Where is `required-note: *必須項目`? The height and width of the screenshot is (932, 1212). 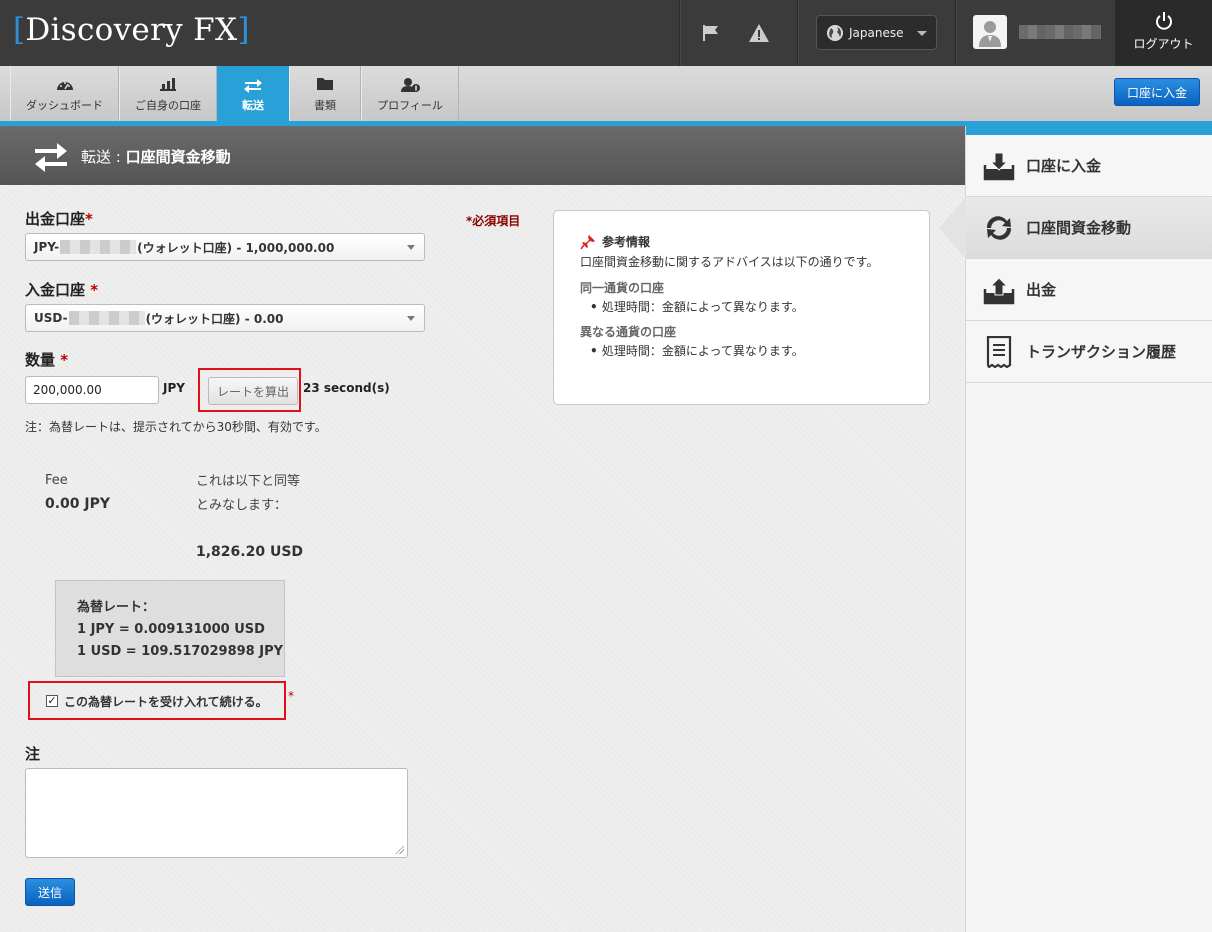
required-note: *必須項目 is located at coordinates (493, 221).